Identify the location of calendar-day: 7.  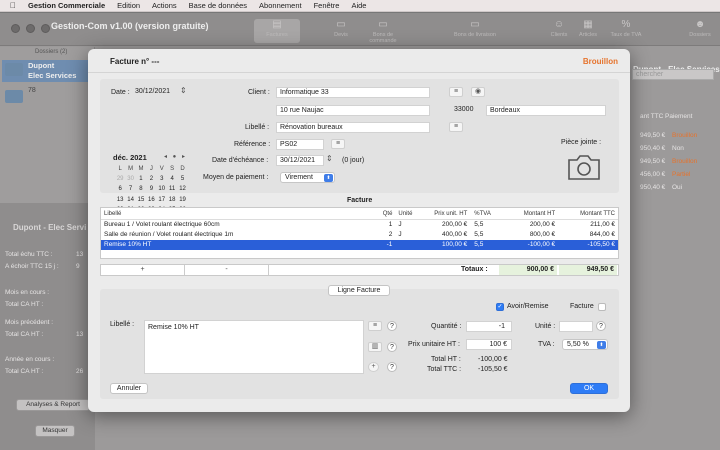
(130, 189).